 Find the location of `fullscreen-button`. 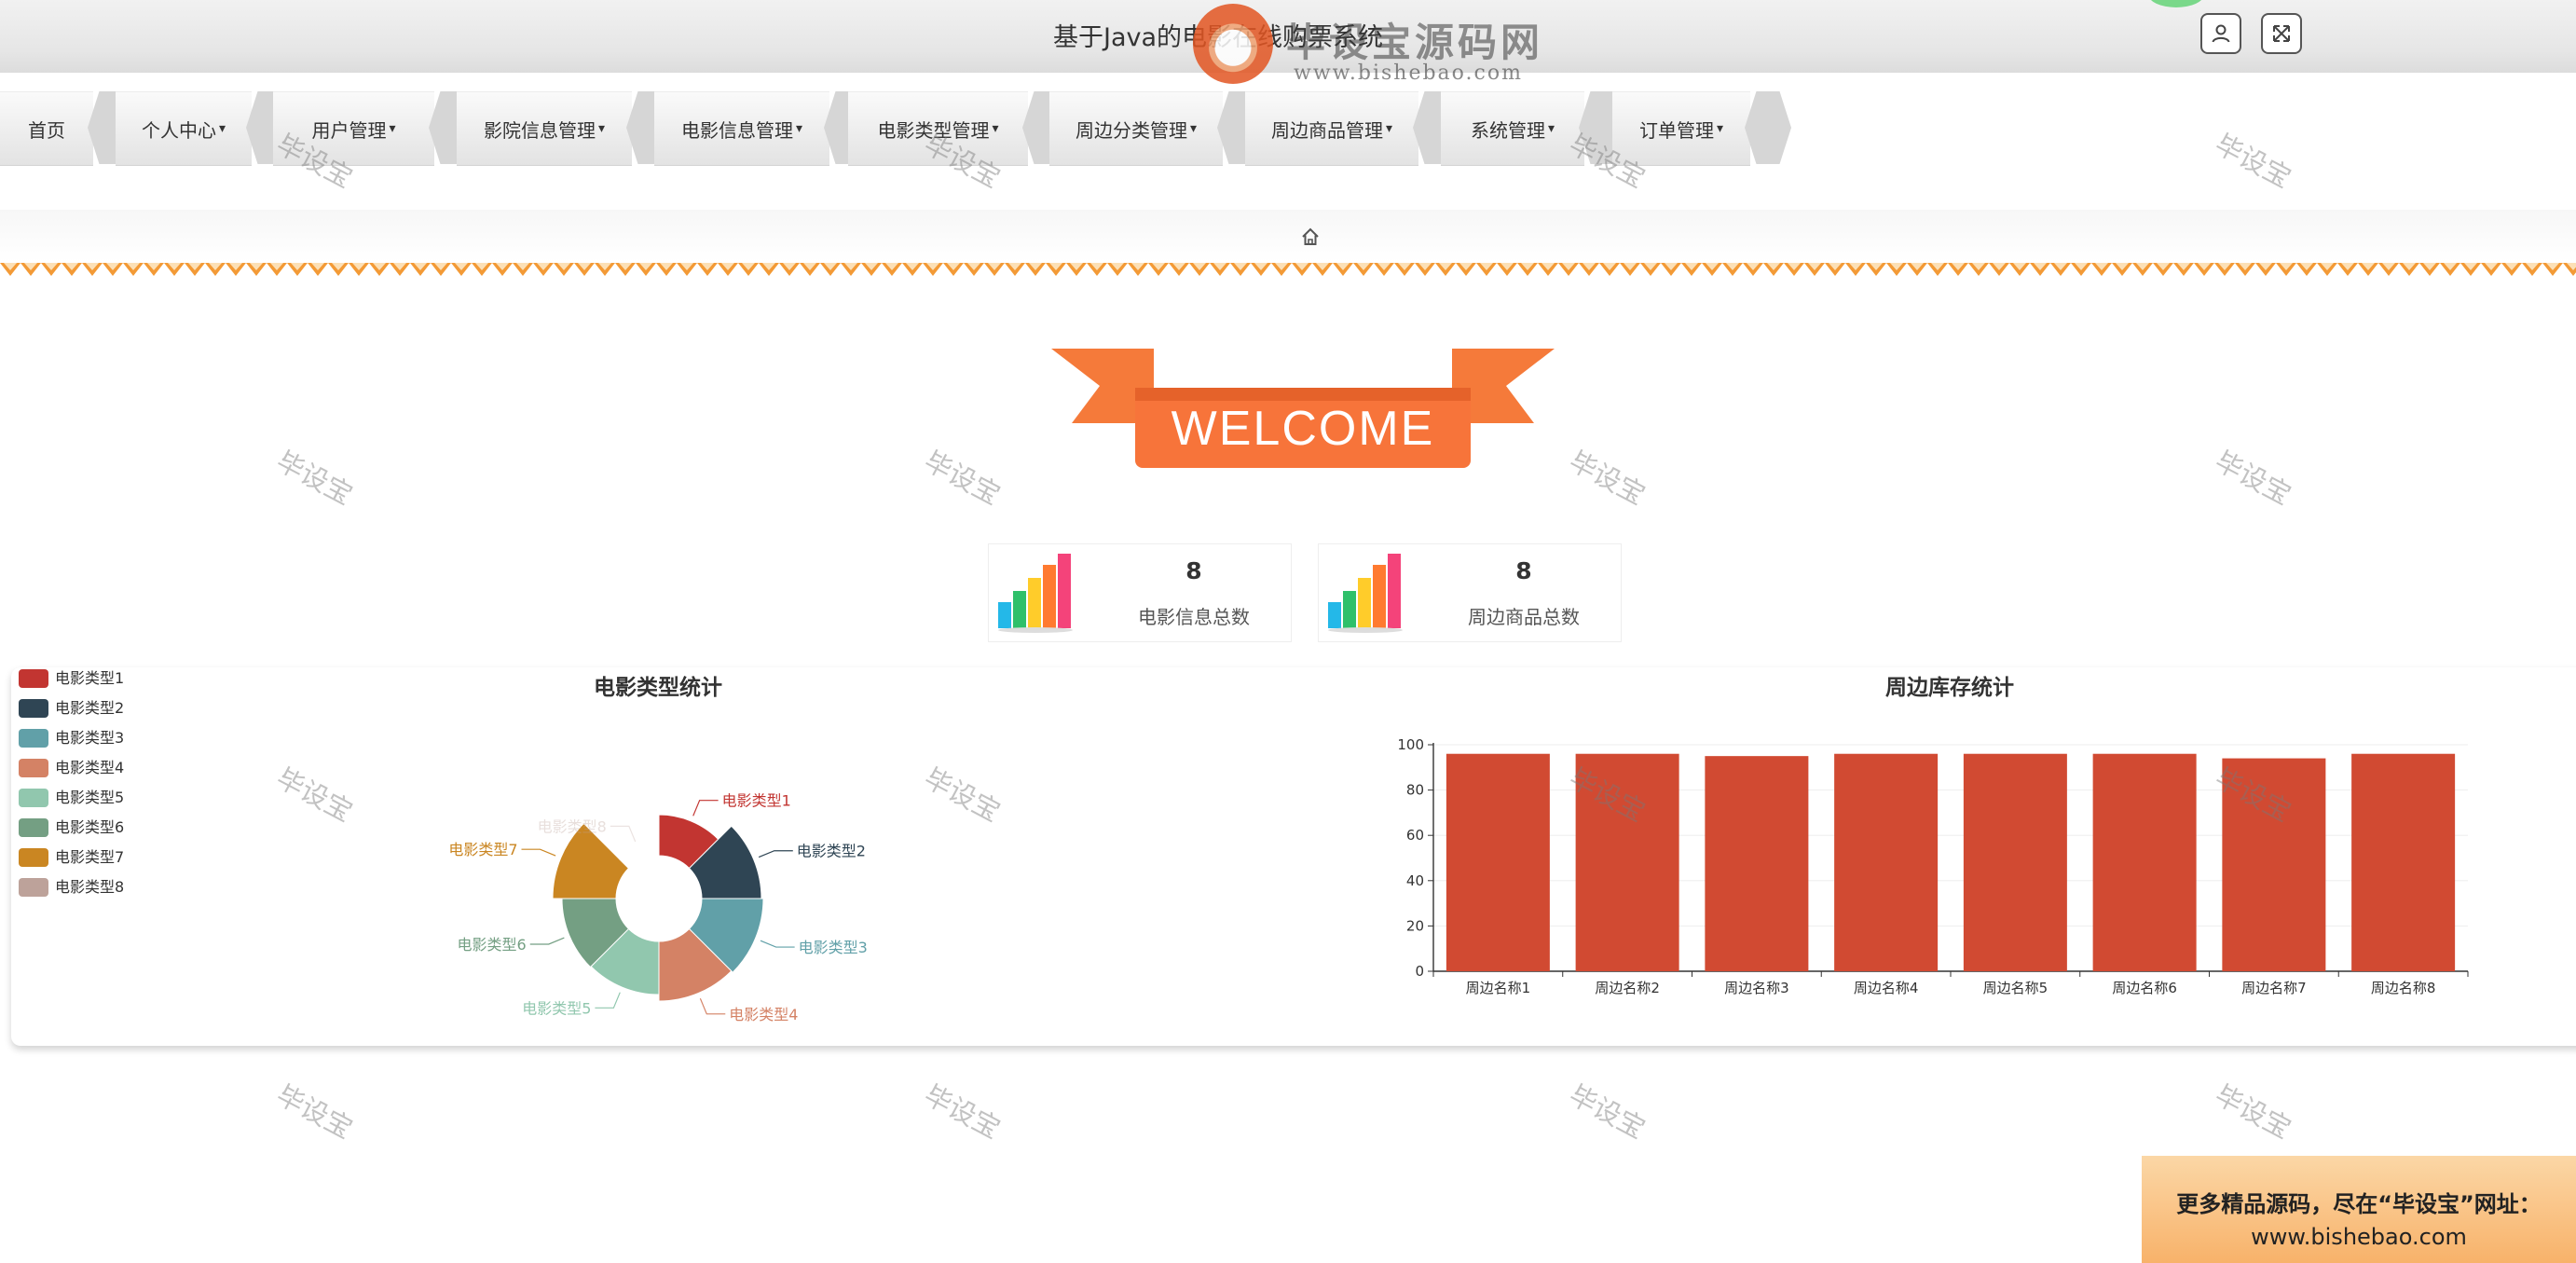

fullscreen-button is located at coordinates (2281, 33).